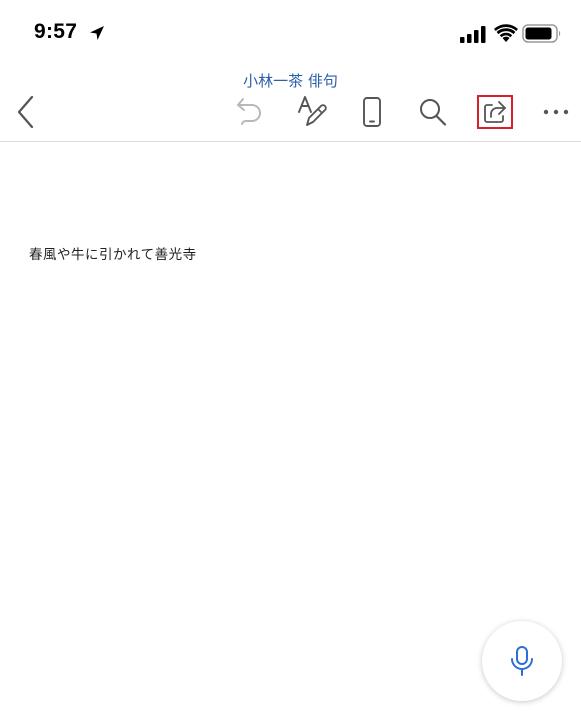 The width and height of the screenshot is (581, 715). I want to click on microphone-icon, so click(522, 661).